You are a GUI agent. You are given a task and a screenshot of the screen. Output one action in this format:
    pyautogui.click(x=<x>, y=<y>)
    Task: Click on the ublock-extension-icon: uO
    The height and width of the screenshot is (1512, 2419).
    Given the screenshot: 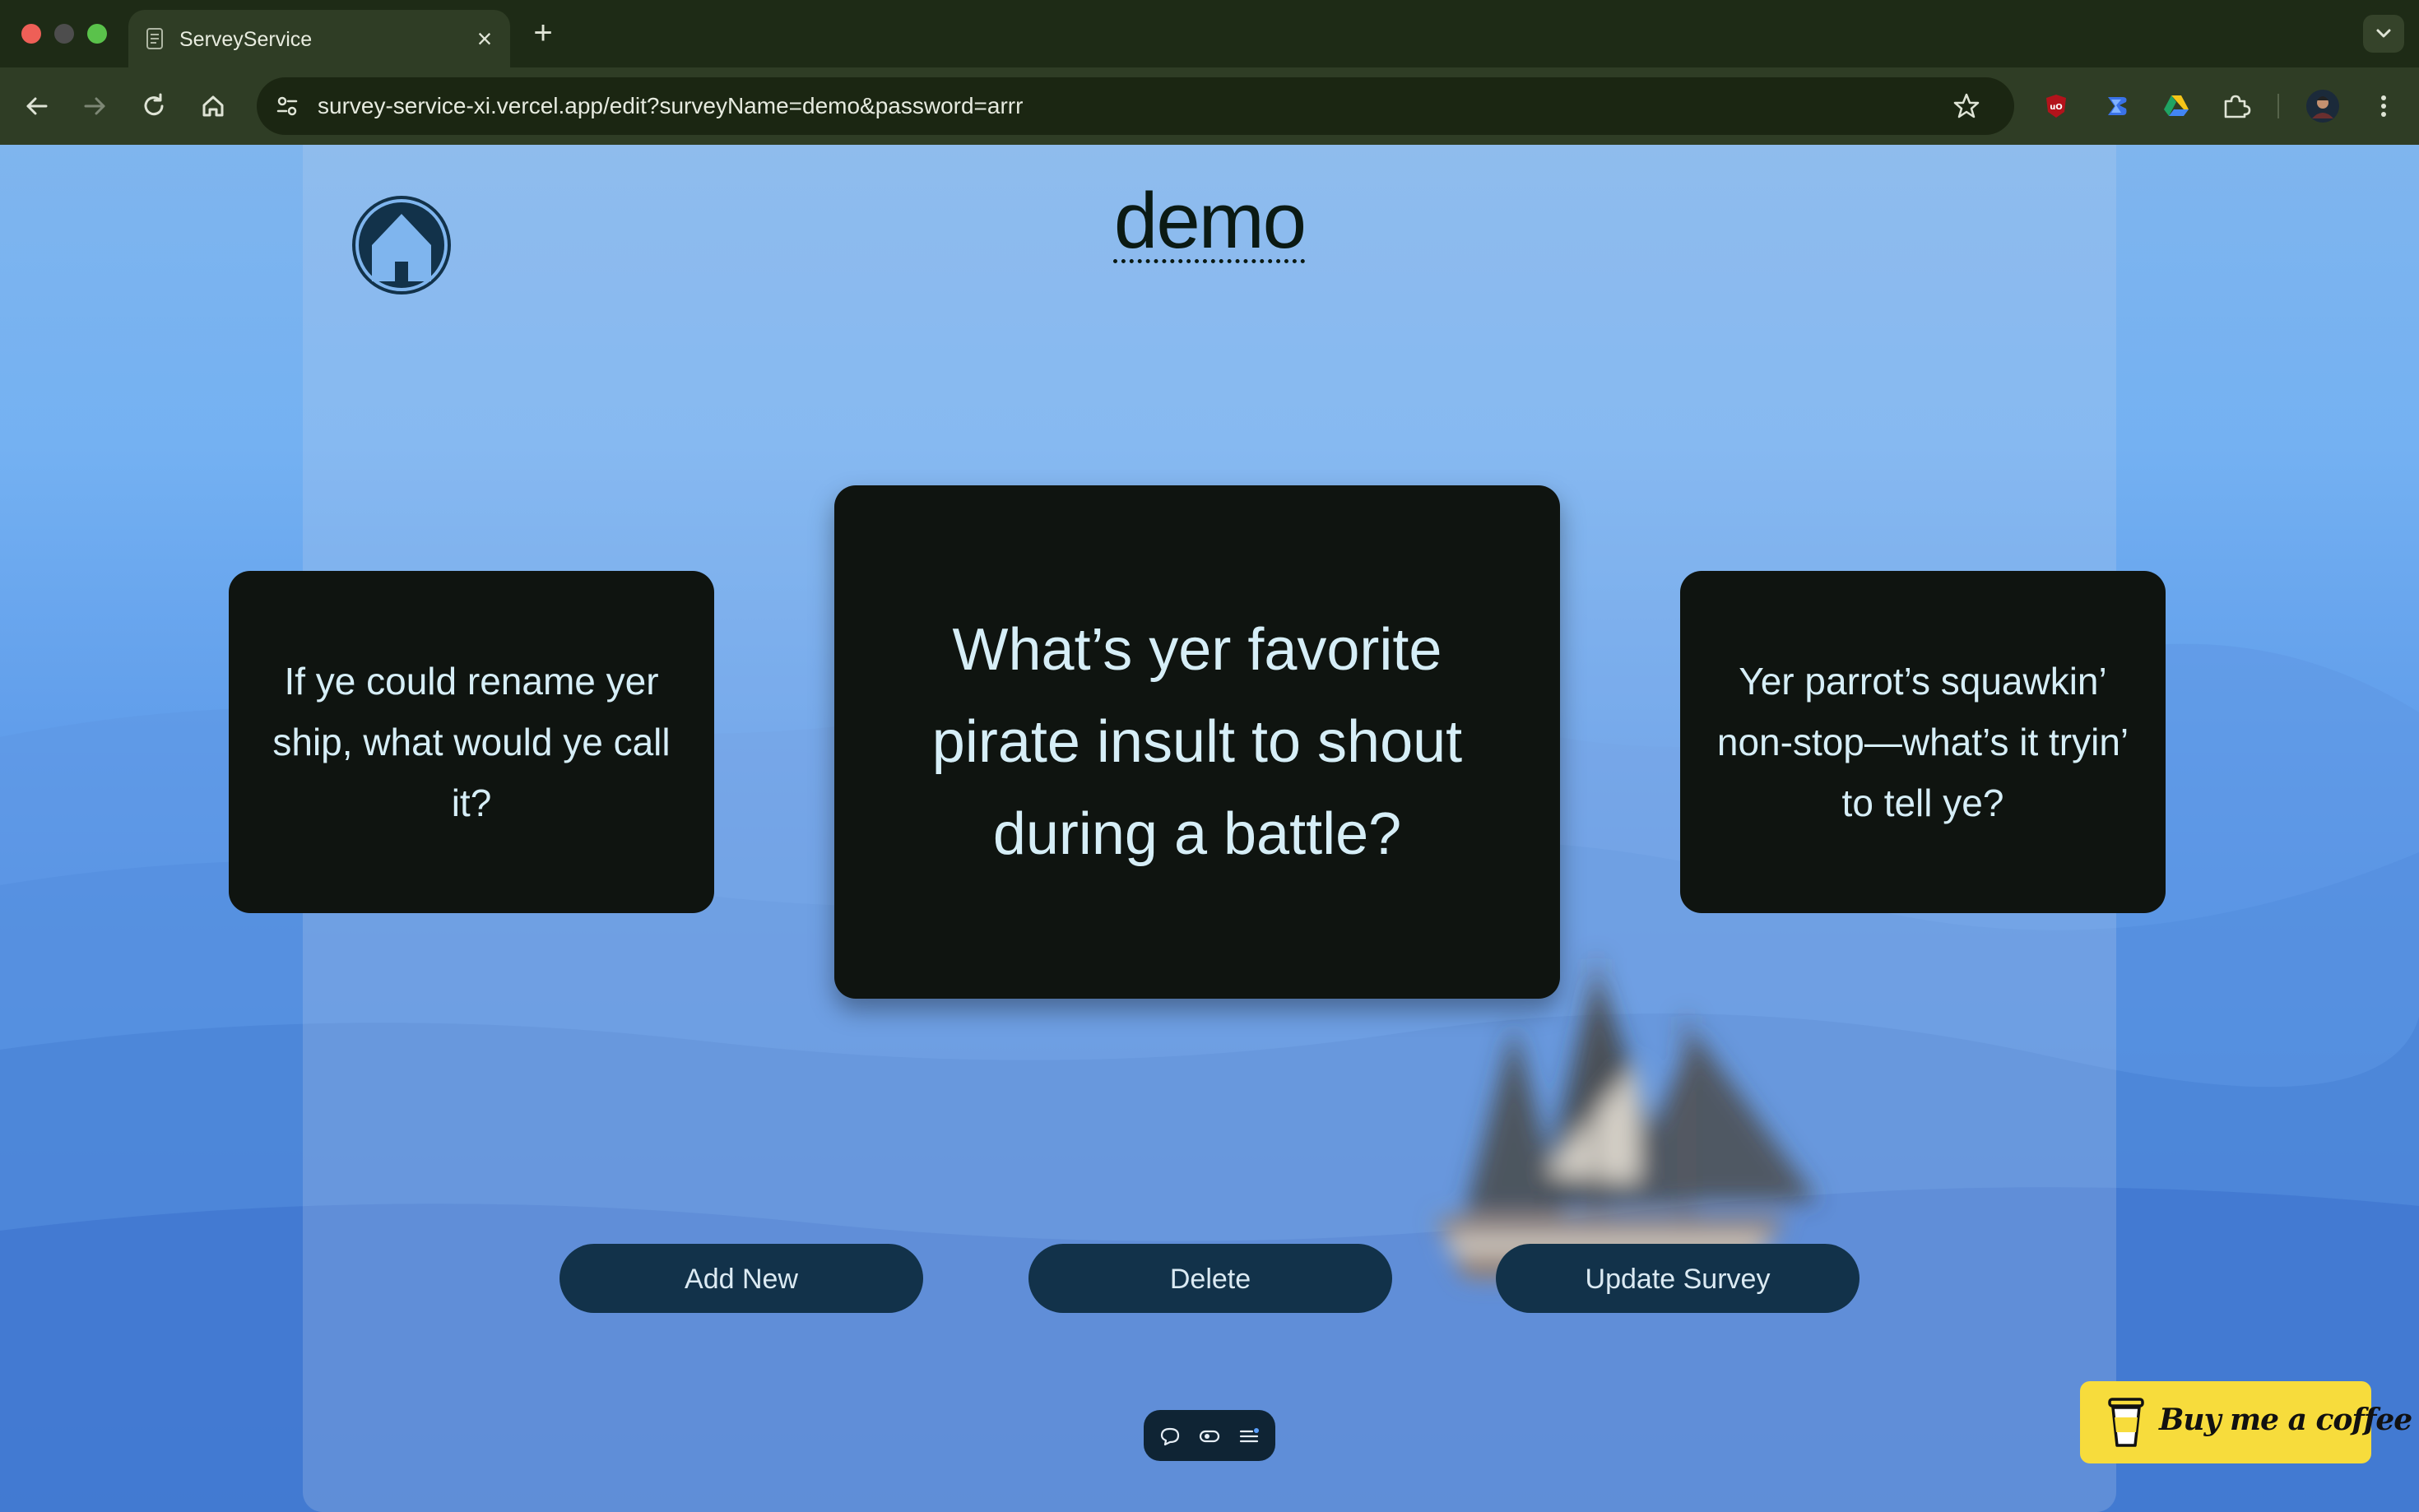 What is the action you would take?
    pyautogui.click(x=2056, y=106)
    